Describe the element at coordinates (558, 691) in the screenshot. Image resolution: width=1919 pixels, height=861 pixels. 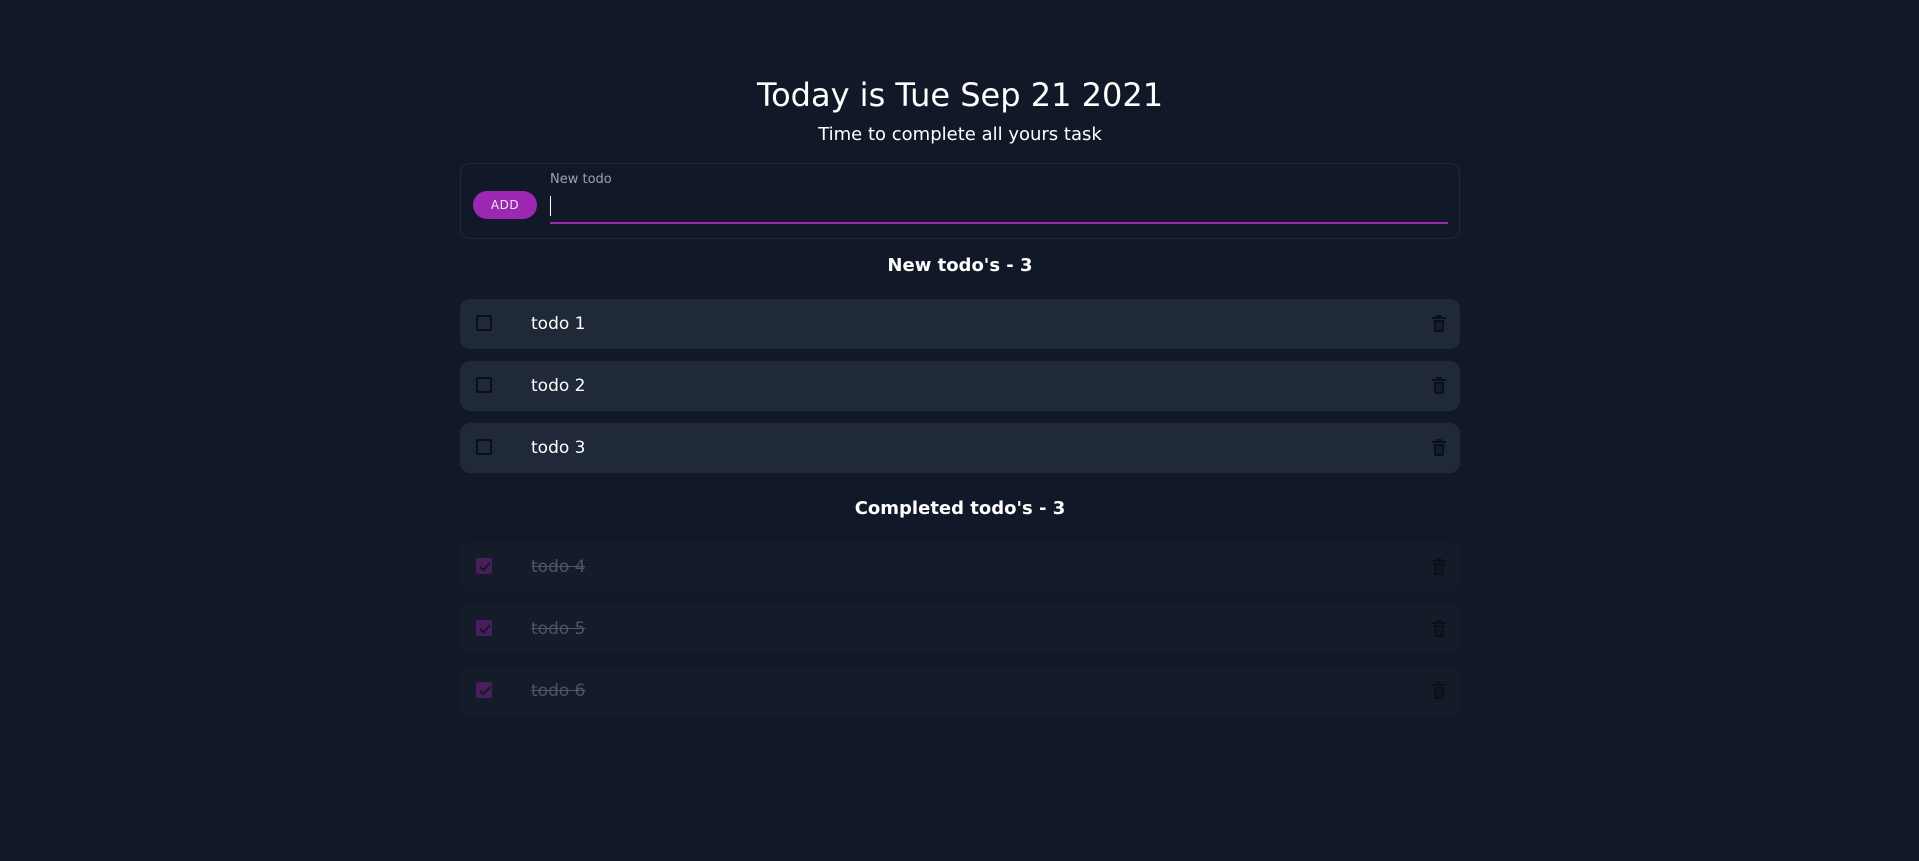
I see `todo-text: todo 6` at that location.